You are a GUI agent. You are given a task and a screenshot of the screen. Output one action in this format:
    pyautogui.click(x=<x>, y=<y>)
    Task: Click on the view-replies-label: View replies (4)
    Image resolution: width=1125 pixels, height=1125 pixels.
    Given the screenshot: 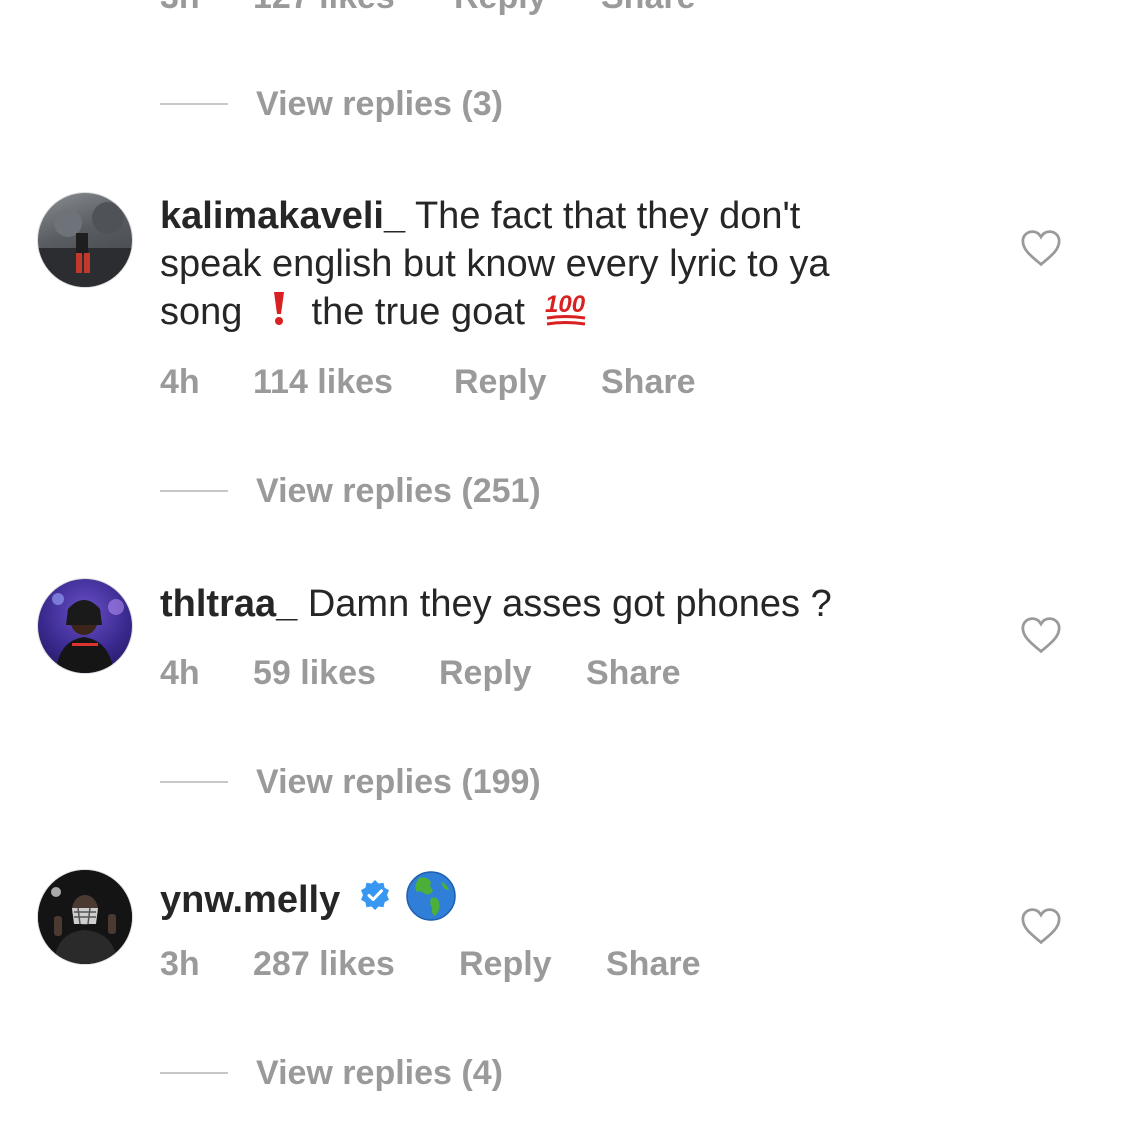 What is the action you would take?
    pyautogui.click(x=379, y=1072)
    